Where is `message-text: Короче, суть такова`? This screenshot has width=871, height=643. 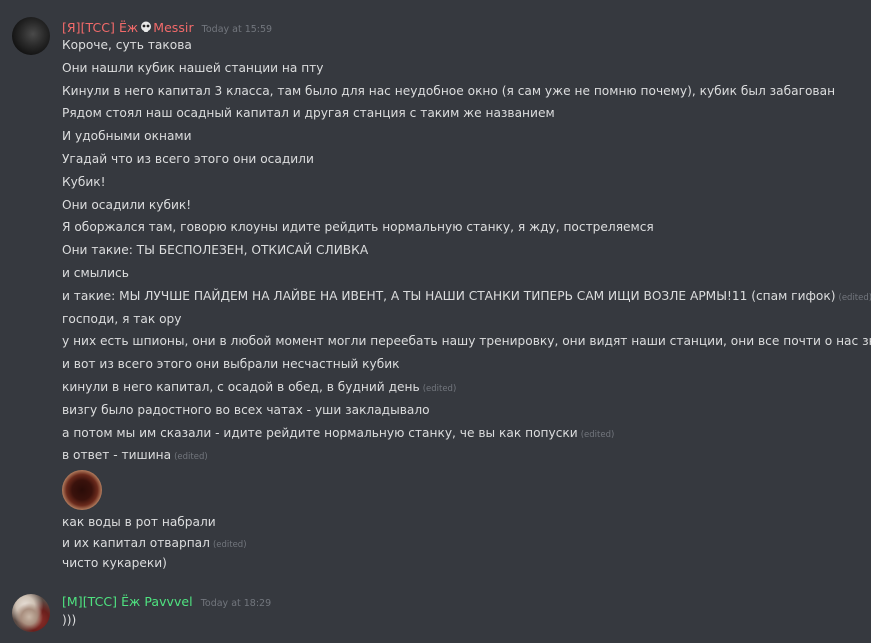
message-text: Короче, суть такова is located at coordinates (127, 45).